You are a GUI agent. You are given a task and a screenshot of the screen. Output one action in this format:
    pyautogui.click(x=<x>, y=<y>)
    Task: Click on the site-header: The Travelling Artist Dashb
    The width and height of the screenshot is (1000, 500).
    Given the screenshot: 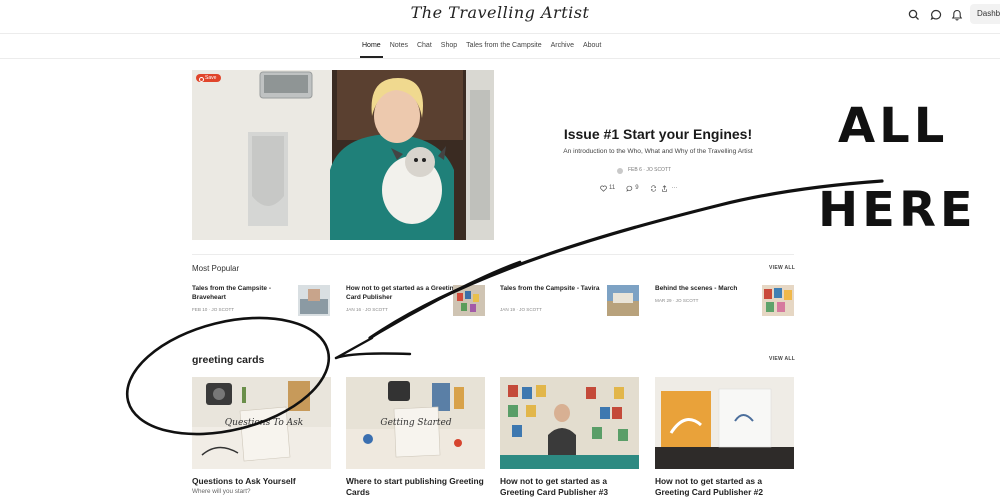 What is the action you would take?
    pyautogui.click(x=500, y=17)
    